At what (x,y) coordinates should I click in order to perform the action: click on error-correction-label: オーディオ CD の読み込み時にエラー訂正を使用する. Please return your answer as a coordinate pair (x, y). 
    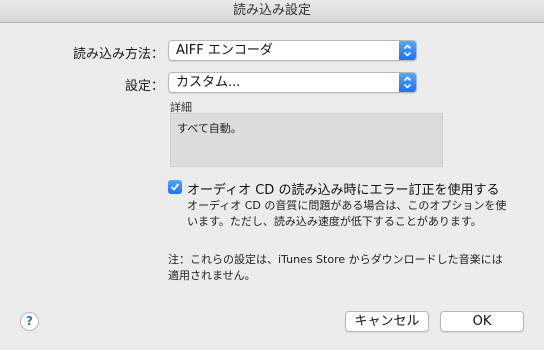
    Looking at the image, I should click on (343, 188).